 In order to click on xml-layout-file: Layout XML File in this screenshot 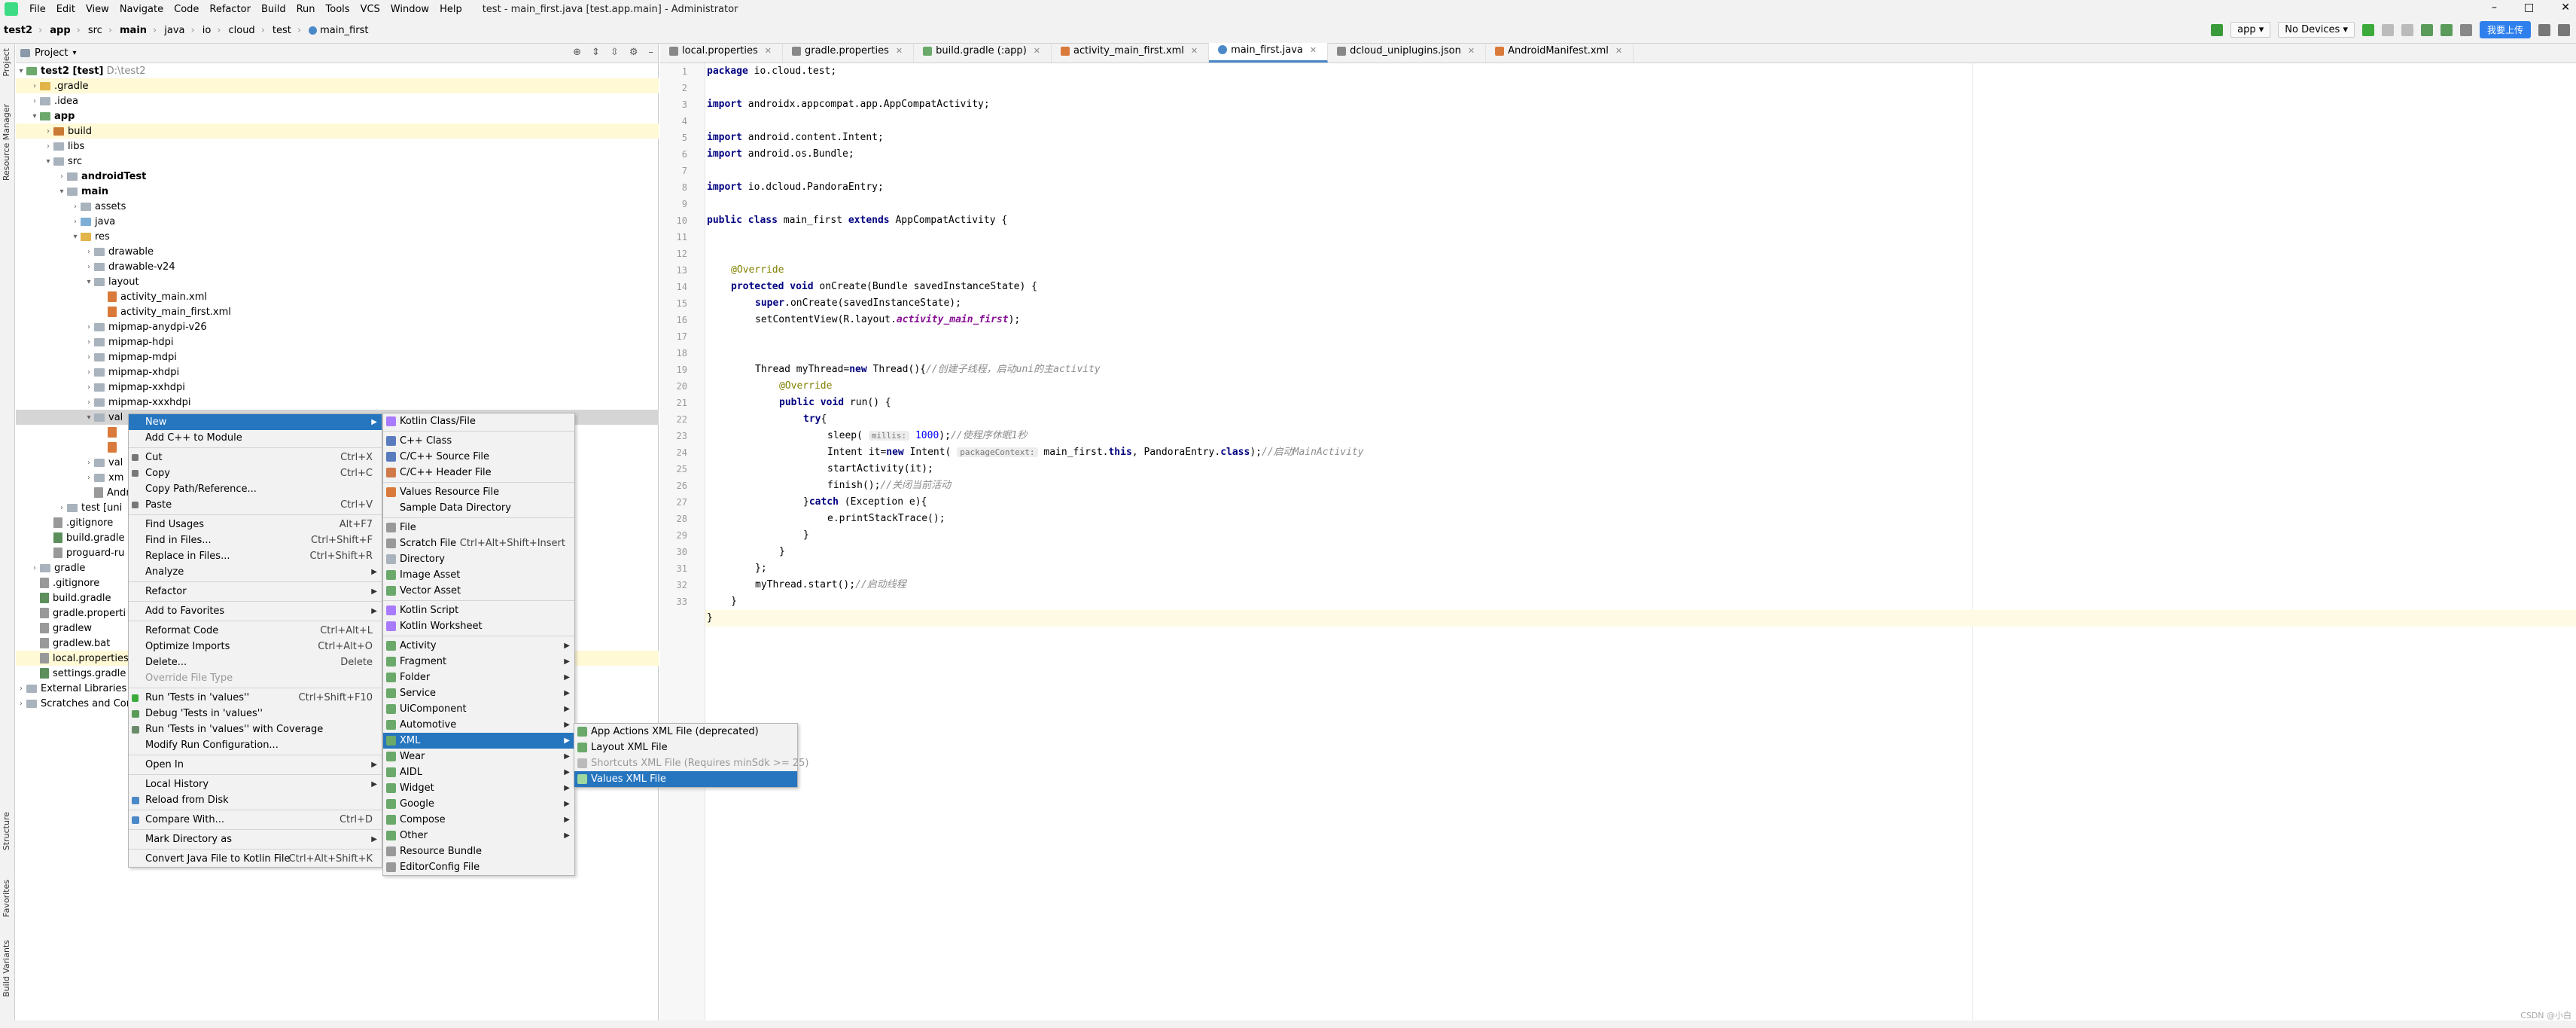, I will do `click(686, 747)`.